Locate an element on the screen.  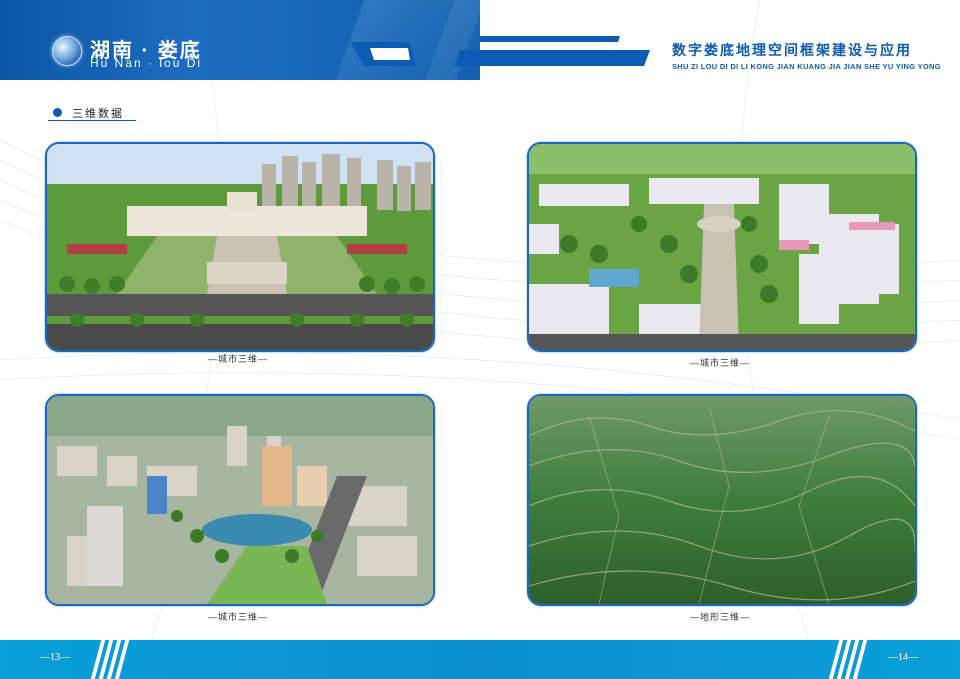
brand-subtitle: Hu Nan · lou Di is located at coordinates (146, 63).